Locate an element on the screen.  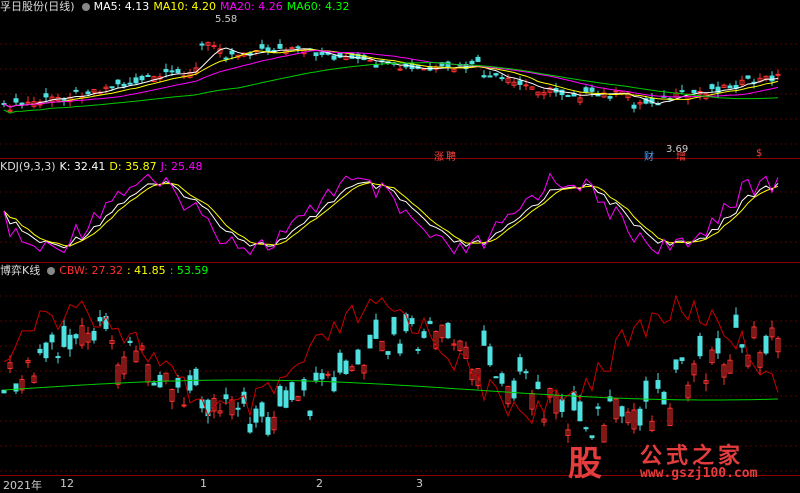
cbw-label: CBW: 27.32 is located at coordinates (91, 270).